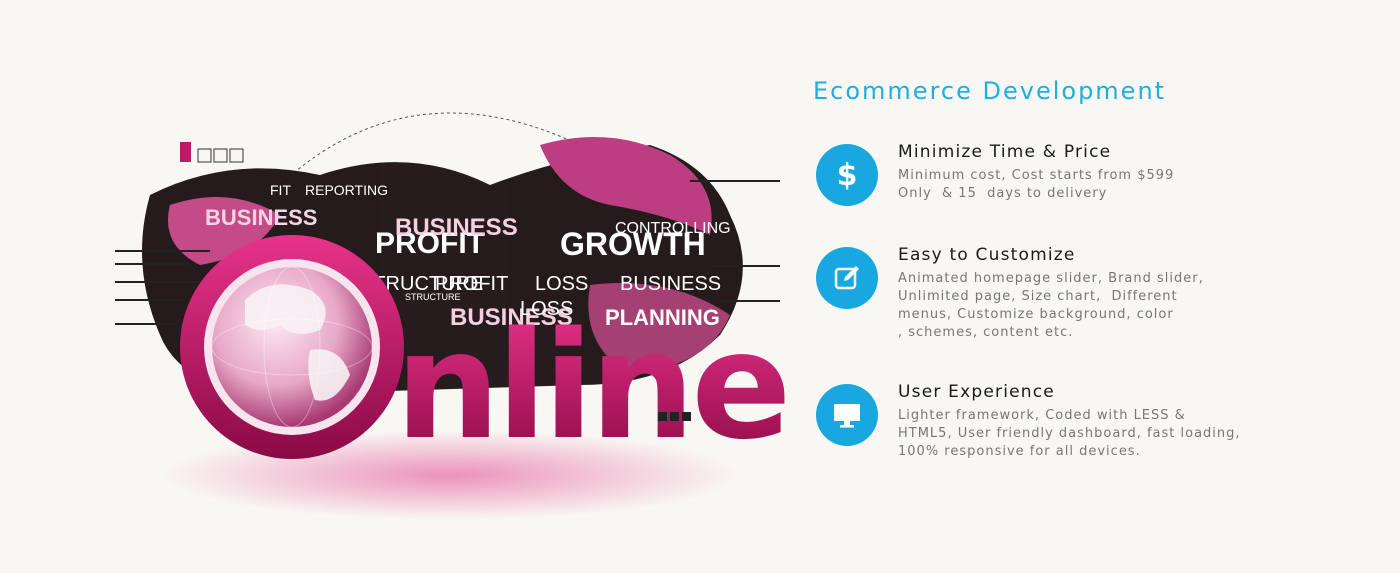 This screenshot has width=1400, height=573. What do you see at coordinates (1051, 278) in the screenshot?
I see `feature-description-line: Animated homepage slider, Brand slider,` at bounding box center [1051, 278].